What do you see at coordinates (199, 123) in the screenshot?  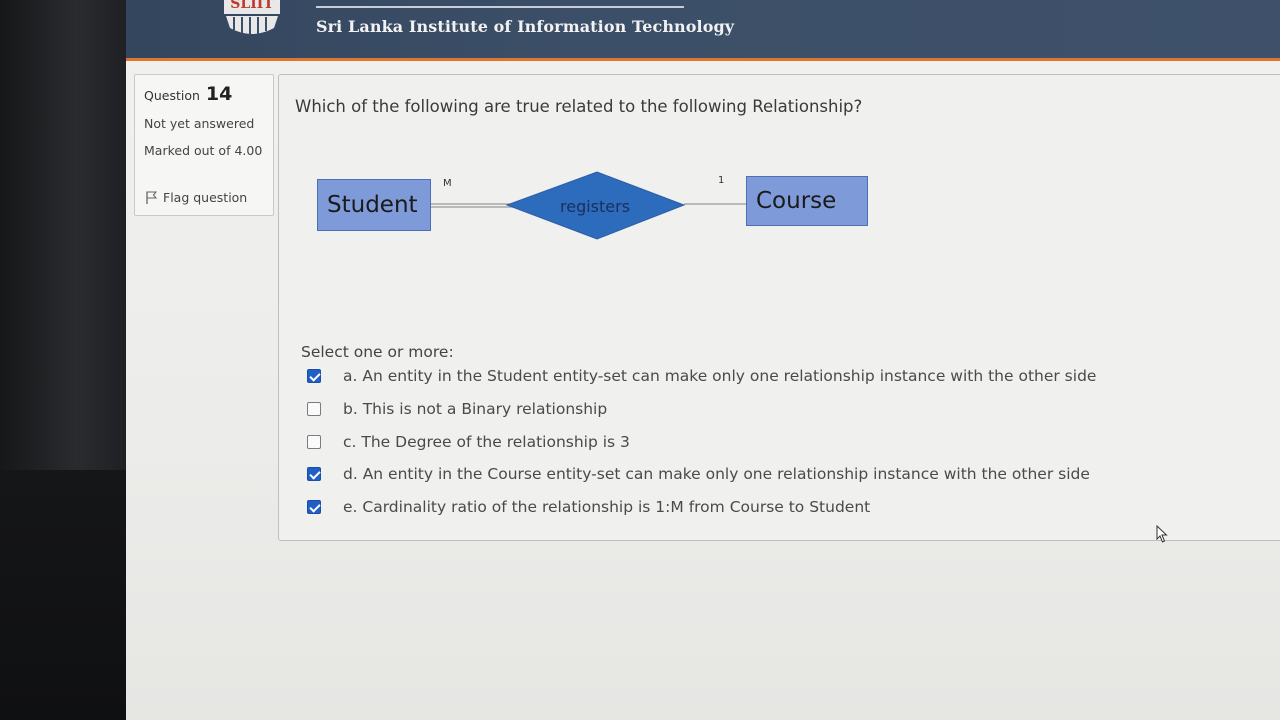 I see `answer-status: Not yet answered` at bounding box center [199, 123].